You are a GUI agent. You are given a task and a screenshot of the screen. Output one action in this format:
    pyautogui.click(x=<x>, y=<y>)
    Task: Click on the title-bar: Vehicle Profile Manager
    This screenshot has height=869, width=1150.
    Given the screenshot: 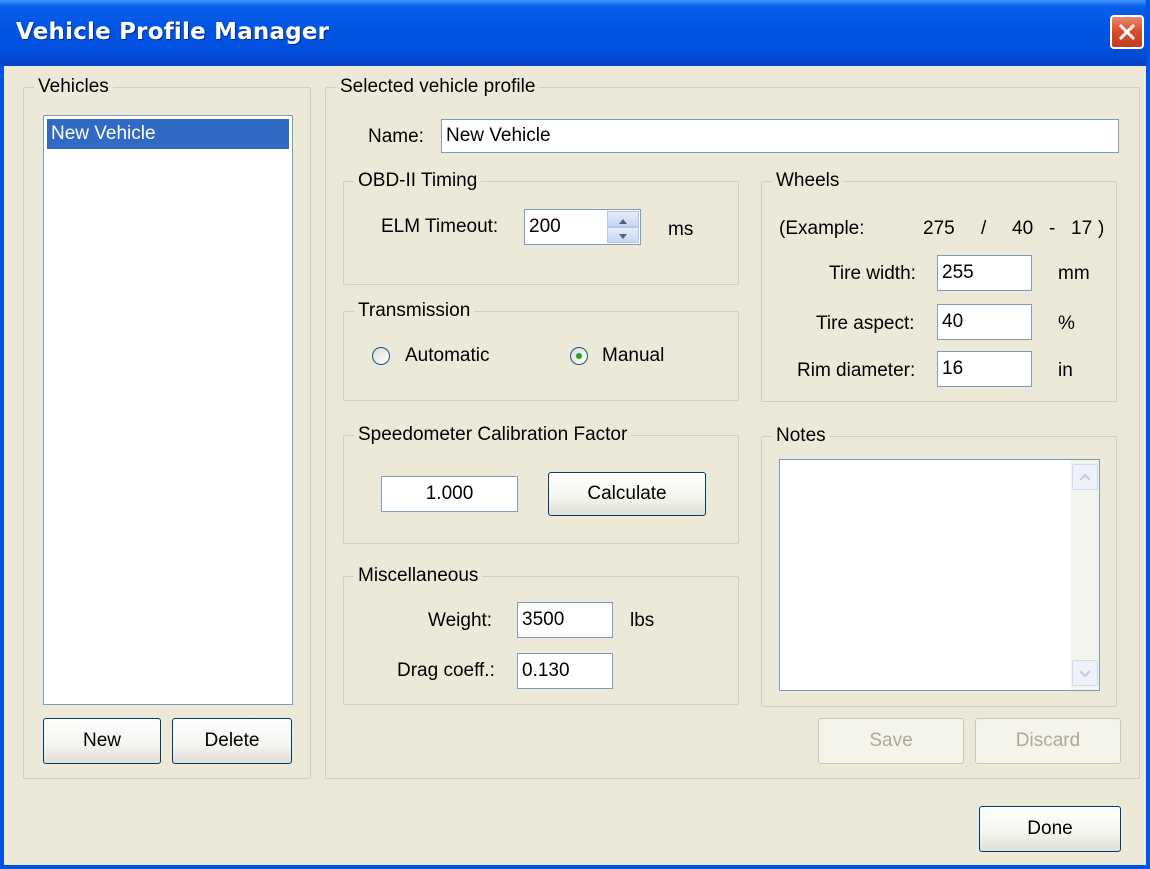 What is the action you would take?
    pyautogui.click(x=573, y=33)
    